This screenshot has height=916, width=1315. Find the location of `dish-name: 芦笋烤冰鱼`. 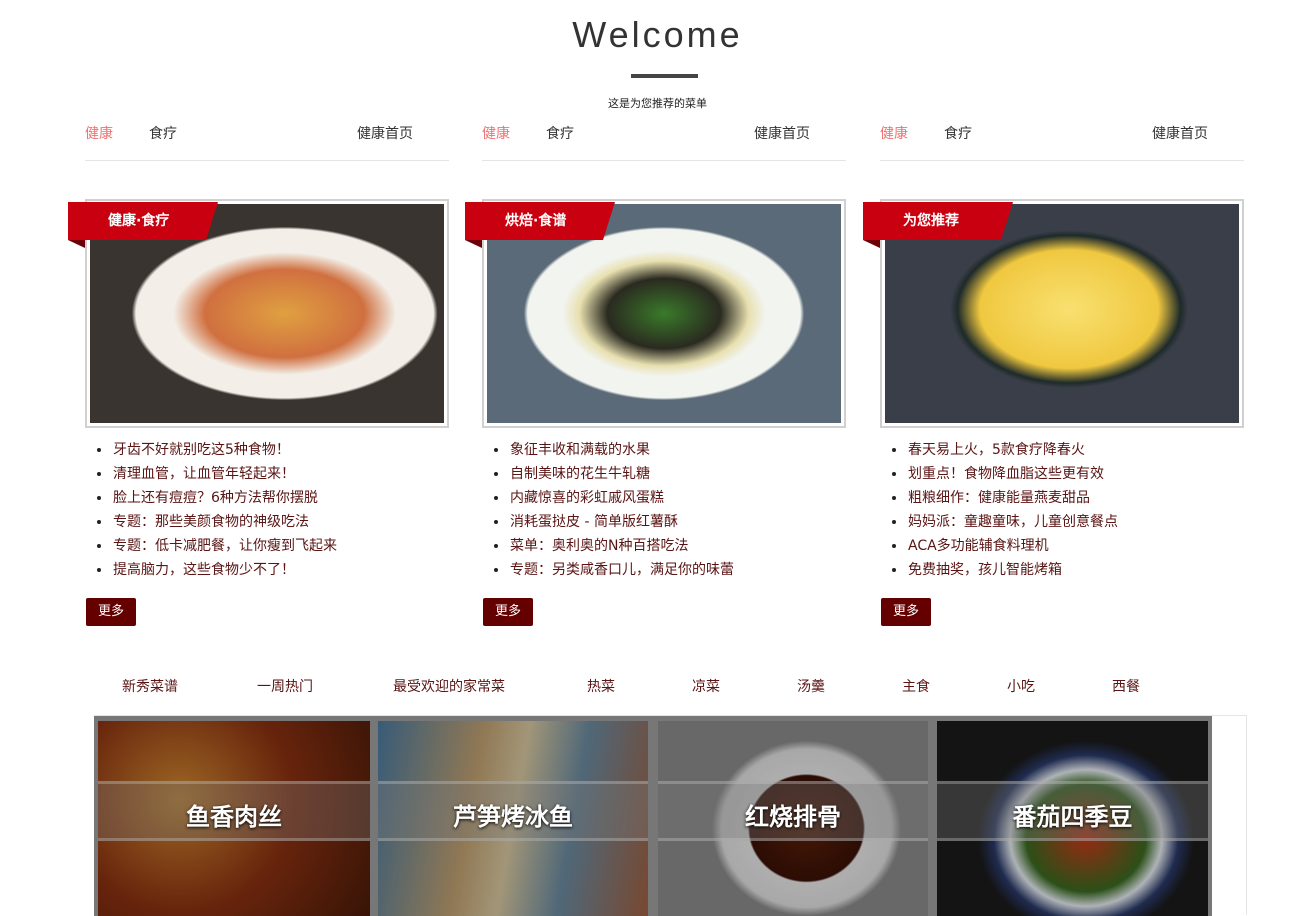

dish-name: 芦笋烤冰鱼 is located at coordinates (513, 817).